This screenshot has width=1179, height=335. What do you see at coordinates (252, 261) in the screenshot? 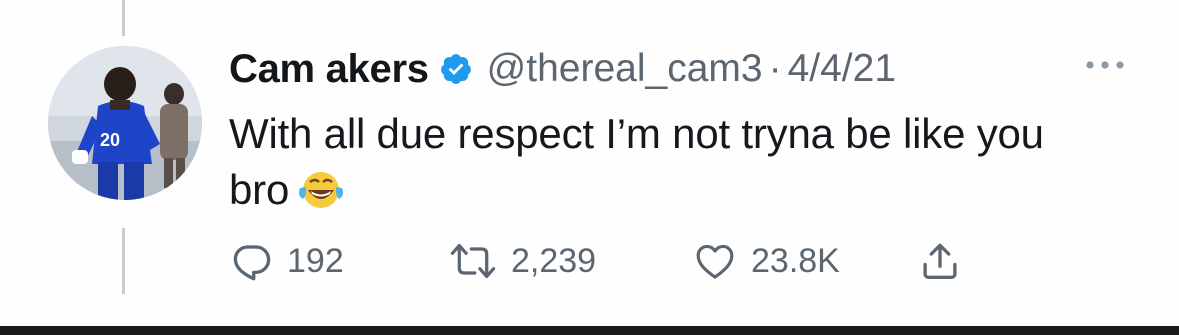
I see `reply-bubble-icon` at bounding box center [252, 261].